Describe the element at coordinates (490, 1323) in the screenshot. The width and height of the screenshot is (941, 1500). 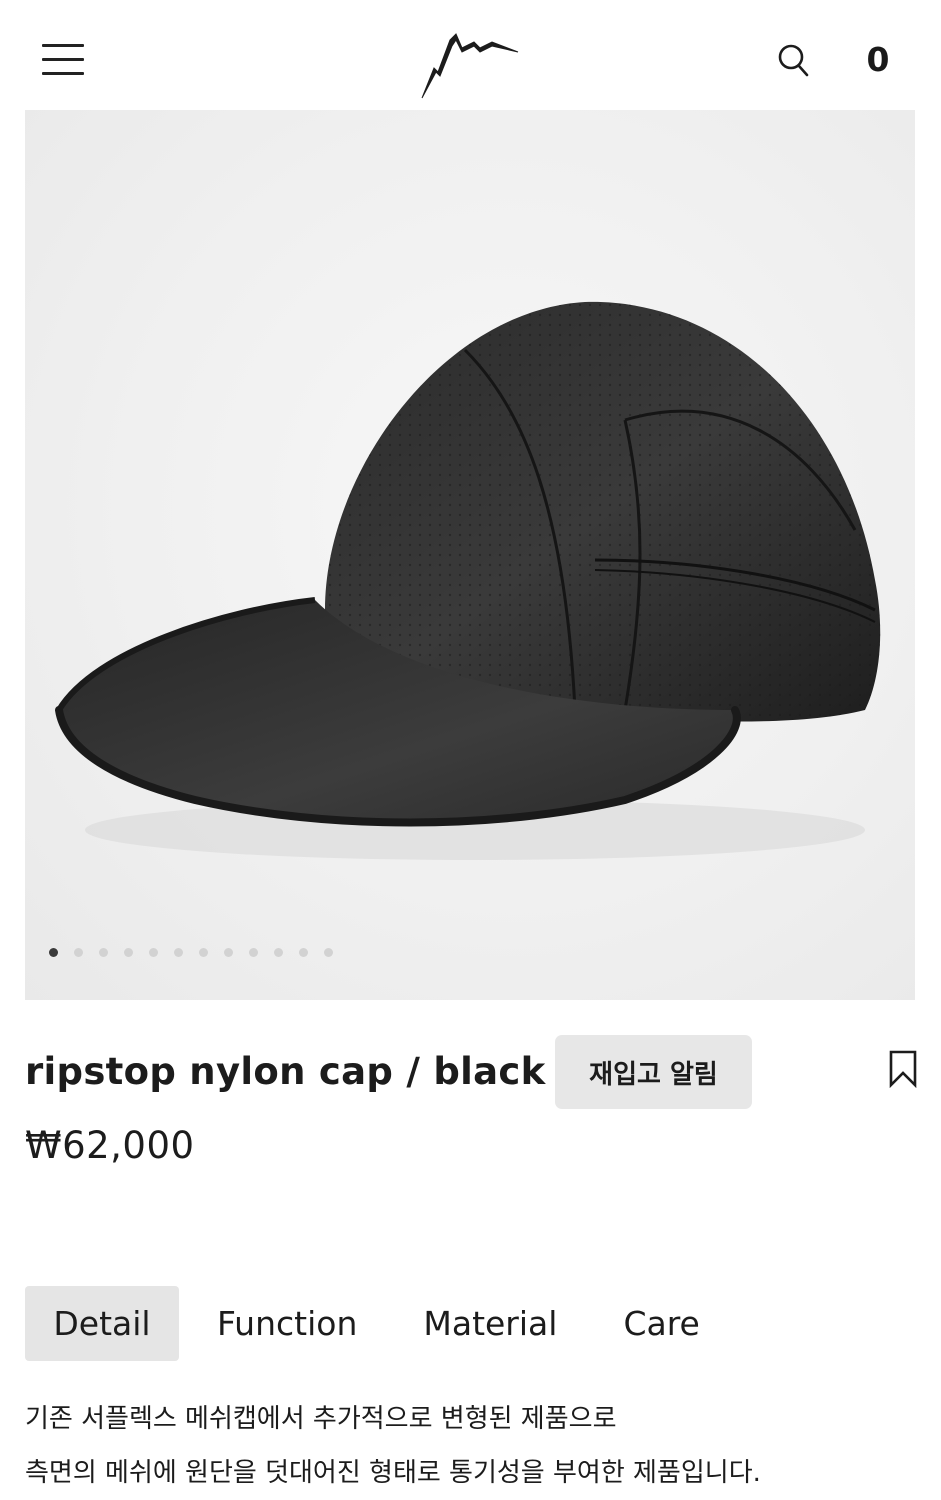
I see `tab-material: Material` at that location.